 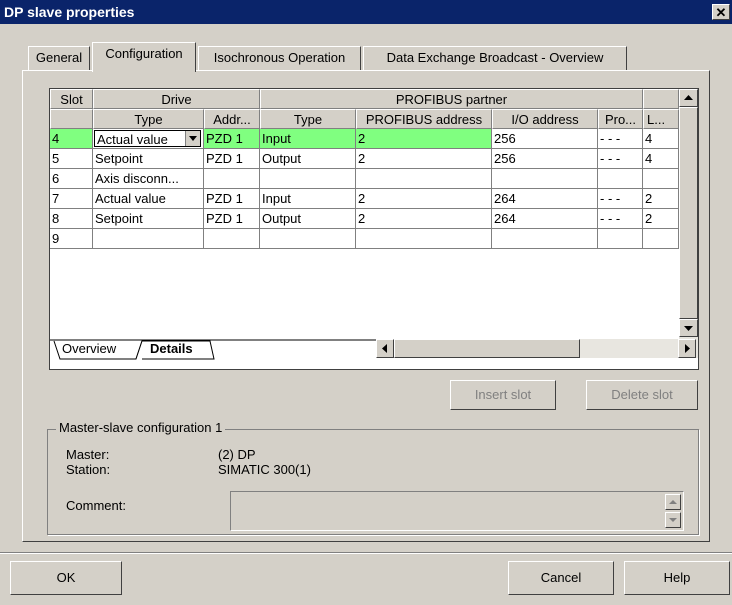 I want to click on station-value: SIMATIC 300(1), so click(x=264, y=469).